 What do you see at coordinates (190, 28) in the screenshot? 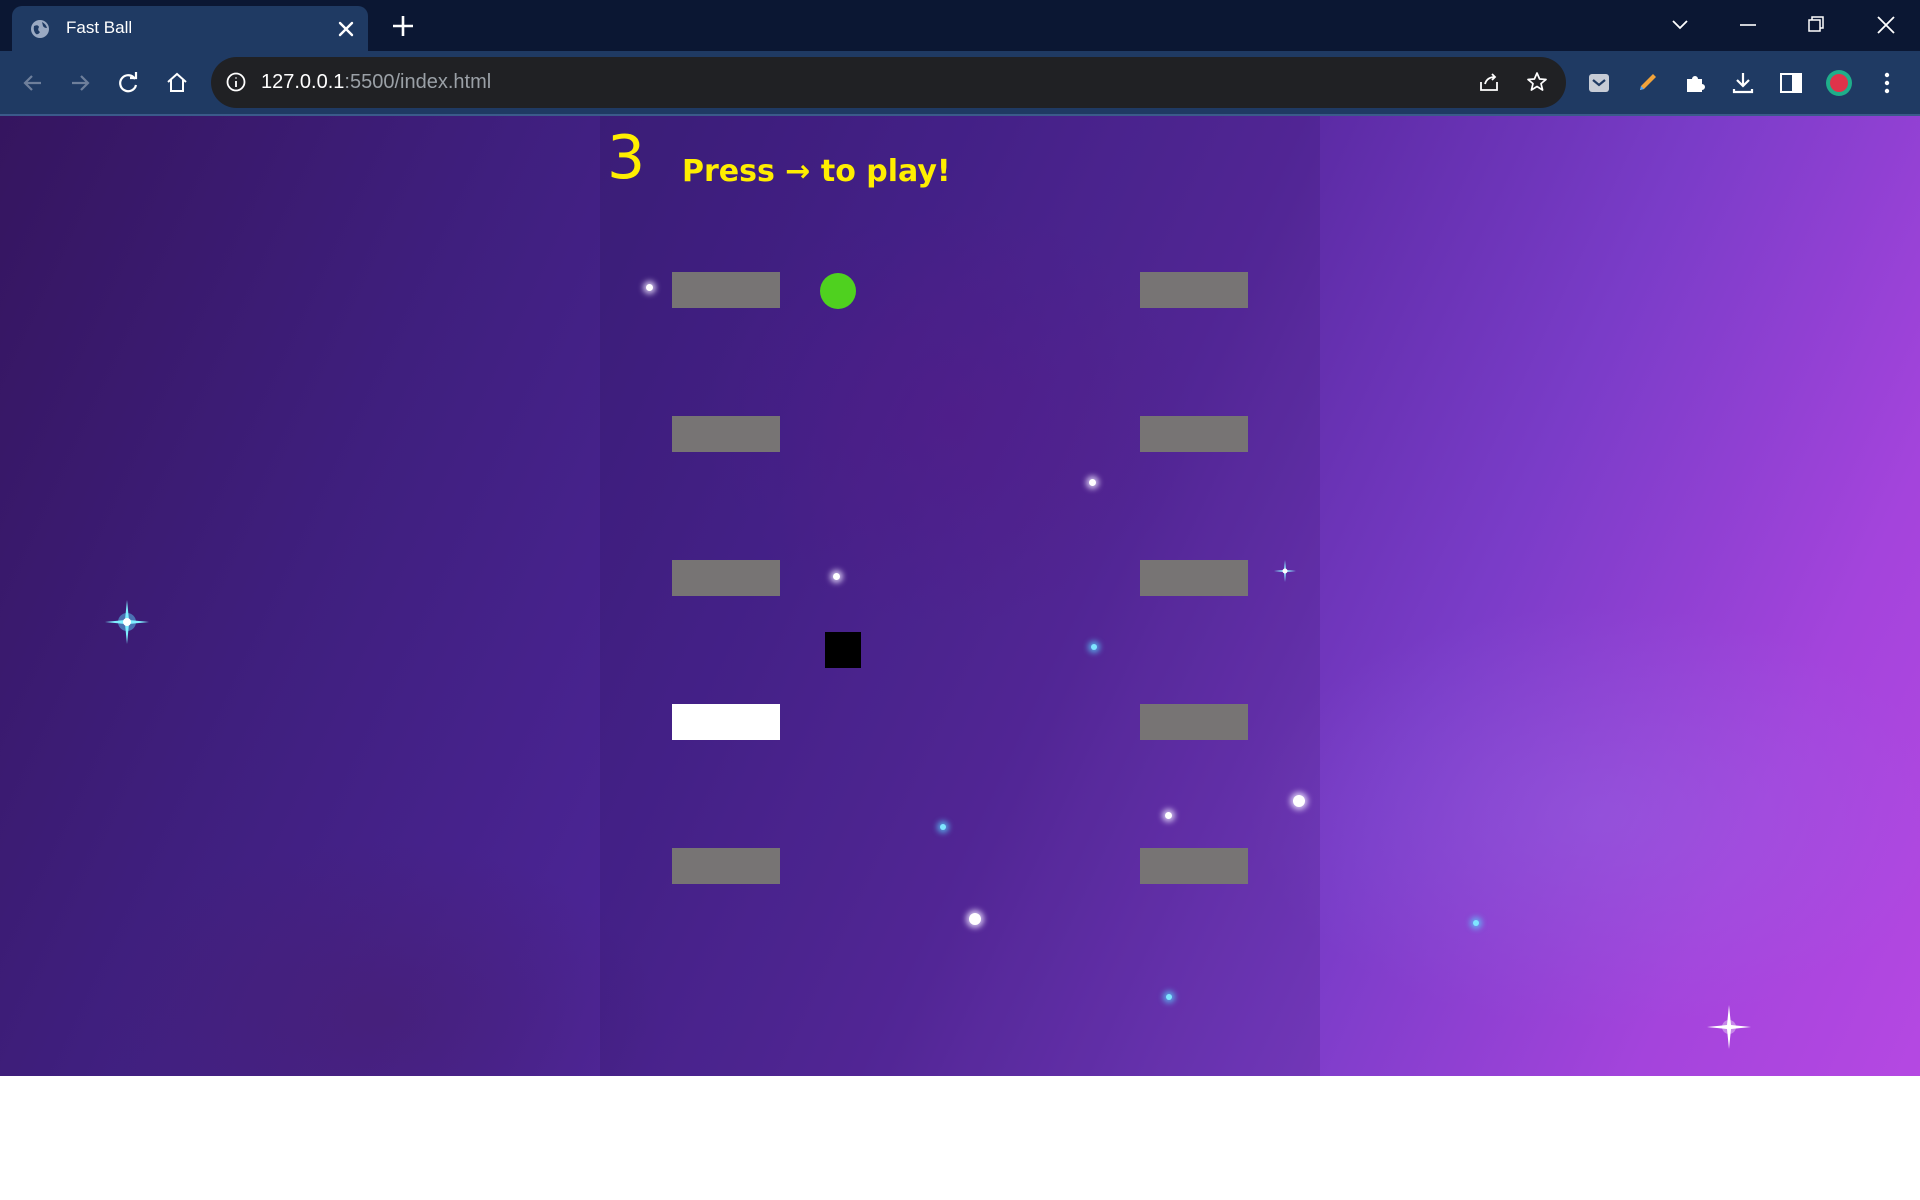
I see `browser-tab: Fast Ball` at bounding box center [190, 28].